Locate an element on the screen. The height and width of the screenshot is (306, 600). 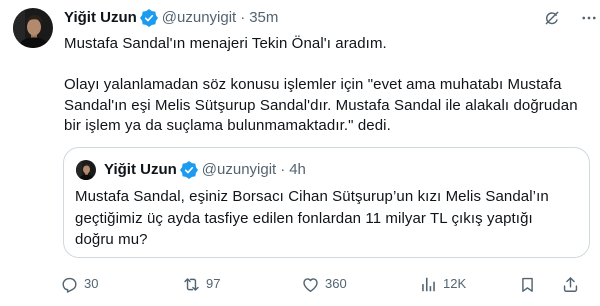
retweet-icon is located at coordinates (191, 284).